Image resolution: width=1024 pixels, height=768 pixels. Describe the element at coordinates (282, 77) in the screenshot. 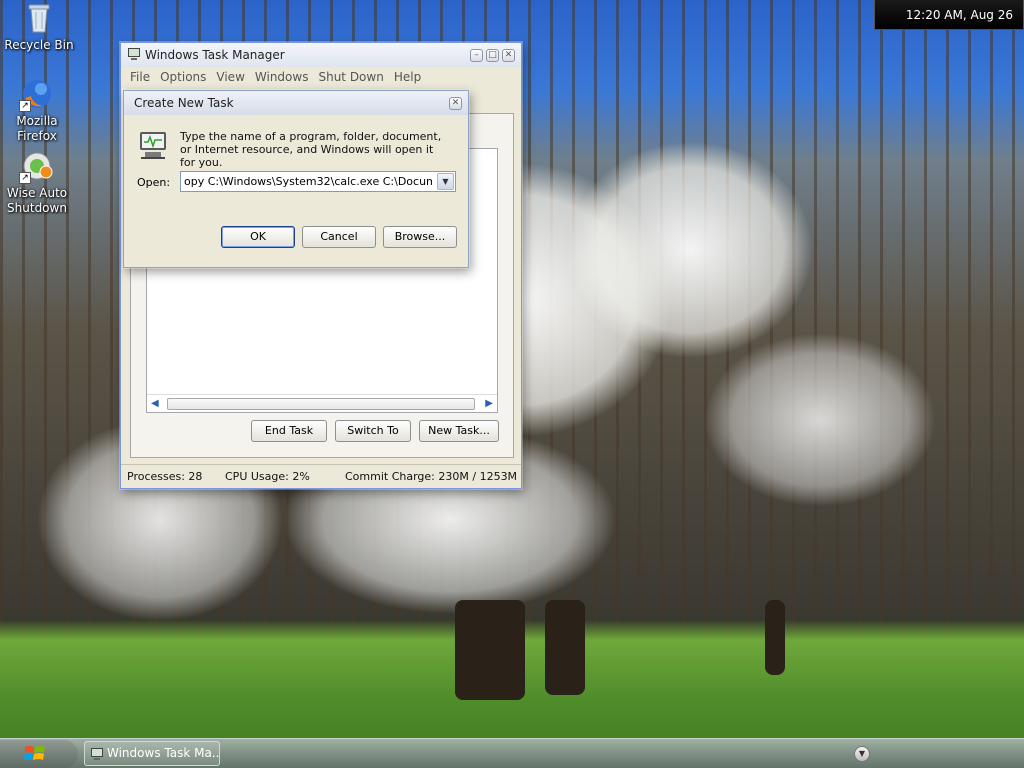

I see `menu-windows: Windows` at that location.